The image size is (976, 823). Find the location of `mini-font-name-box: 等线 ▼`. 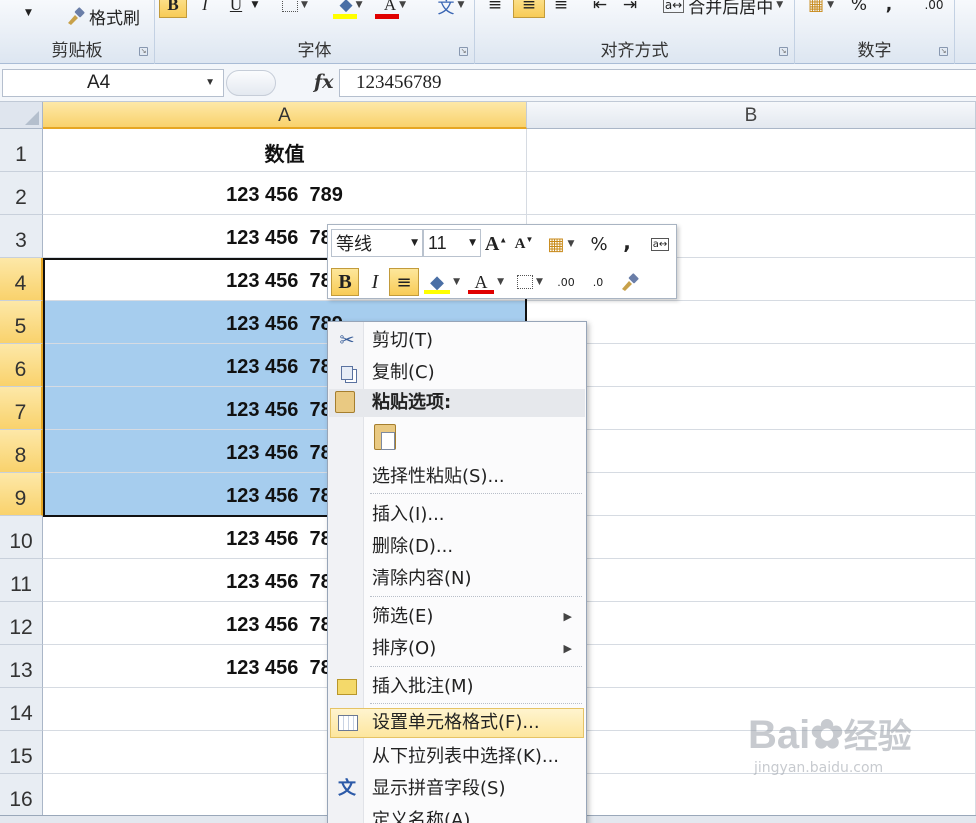

mini-font-name-box: 等线 ▼ is located at coordinates (377, 243).